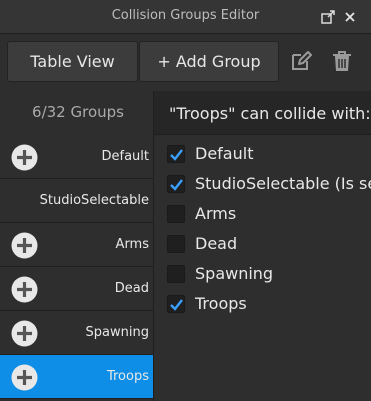 This screenshot has width=371, height=401. I want to click on group-row: Arms, so click(76, 245).